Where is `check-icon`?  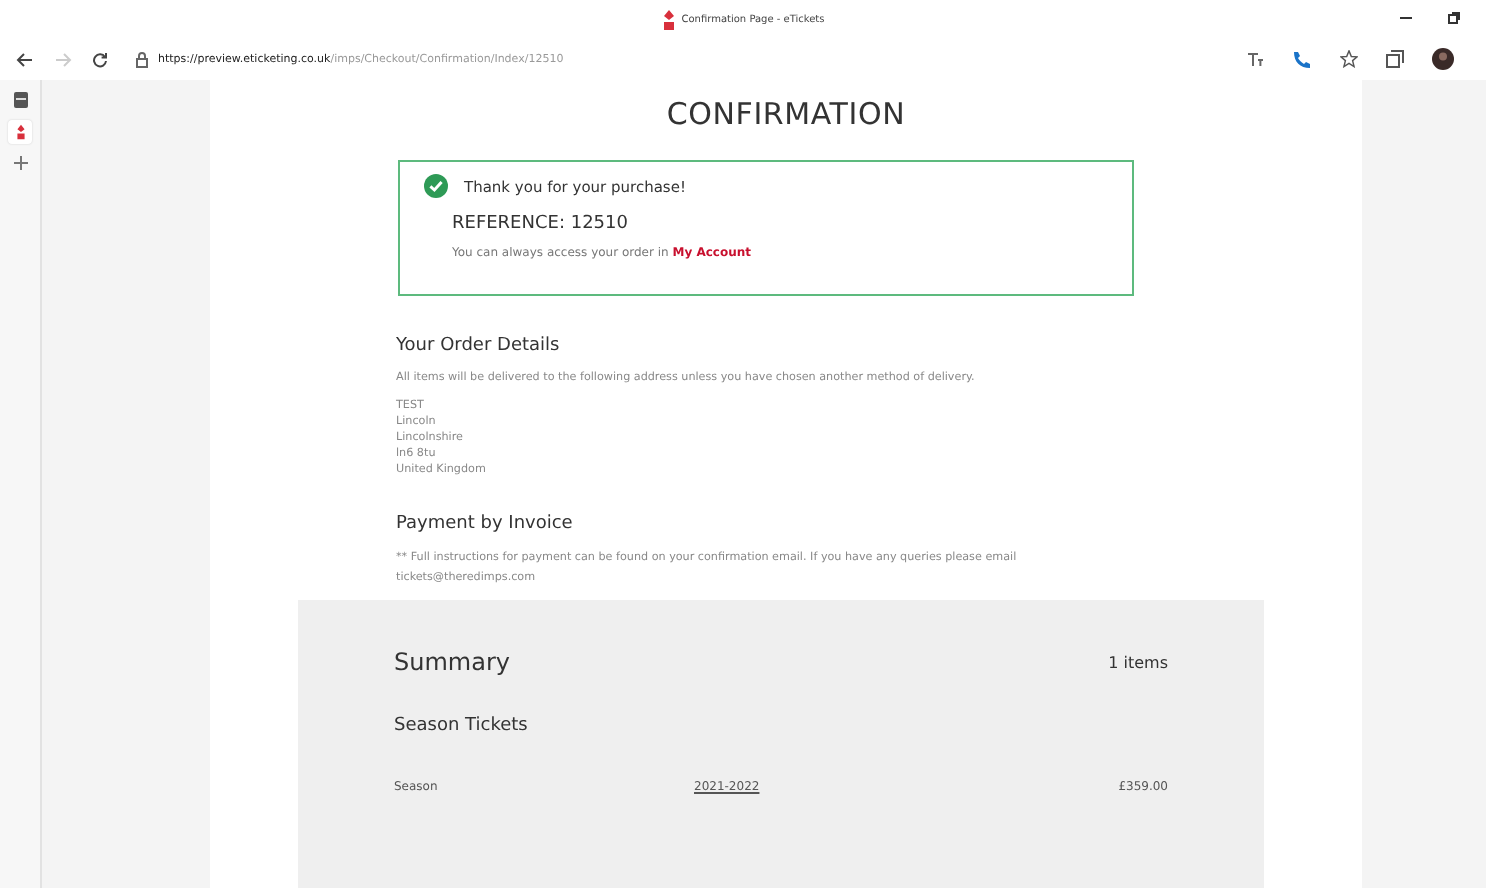 check-icon is located at coordinates (436, 186).